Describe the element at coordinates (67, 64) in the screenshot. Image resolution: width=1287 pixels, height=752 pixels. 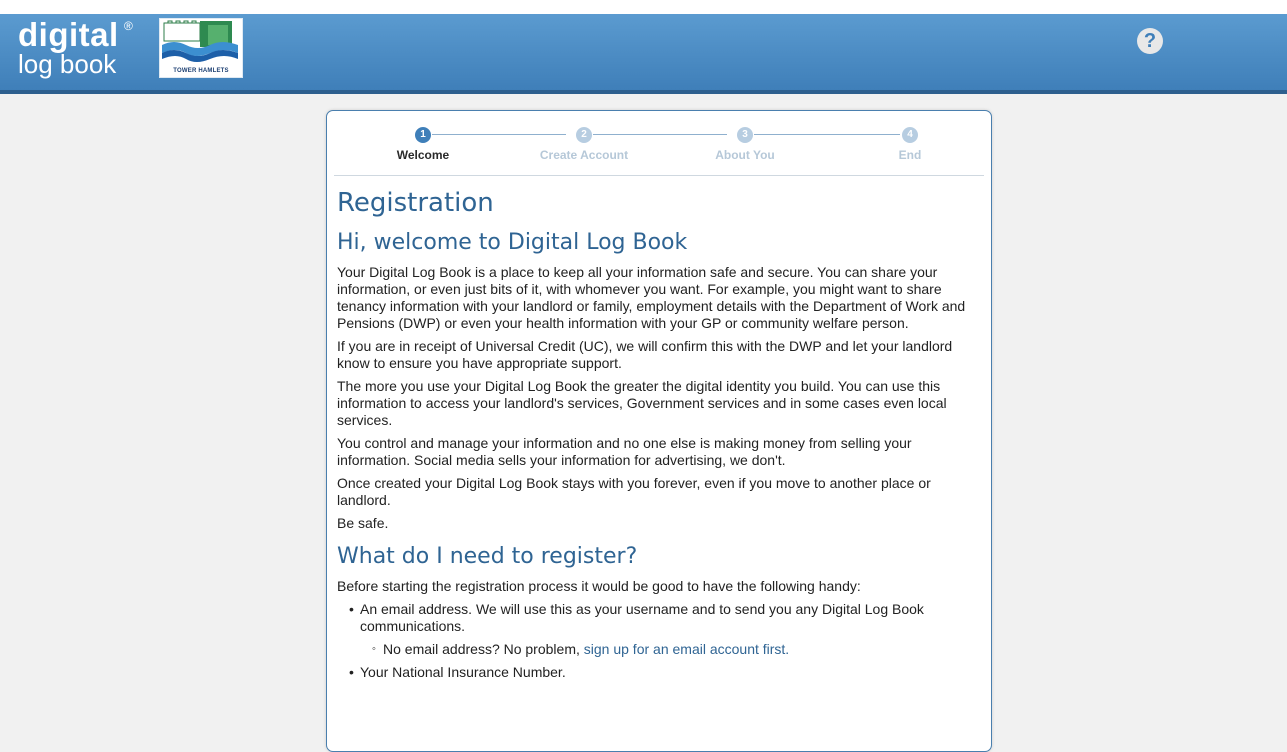
I see `brand-line-2: log book` at that location.